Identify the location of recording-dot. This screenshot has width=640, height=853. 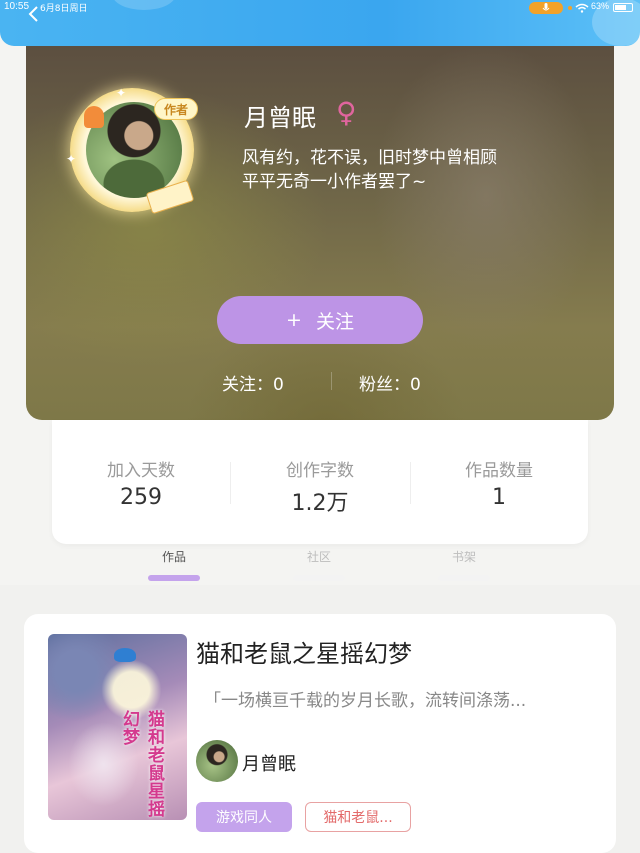
(570, 8).